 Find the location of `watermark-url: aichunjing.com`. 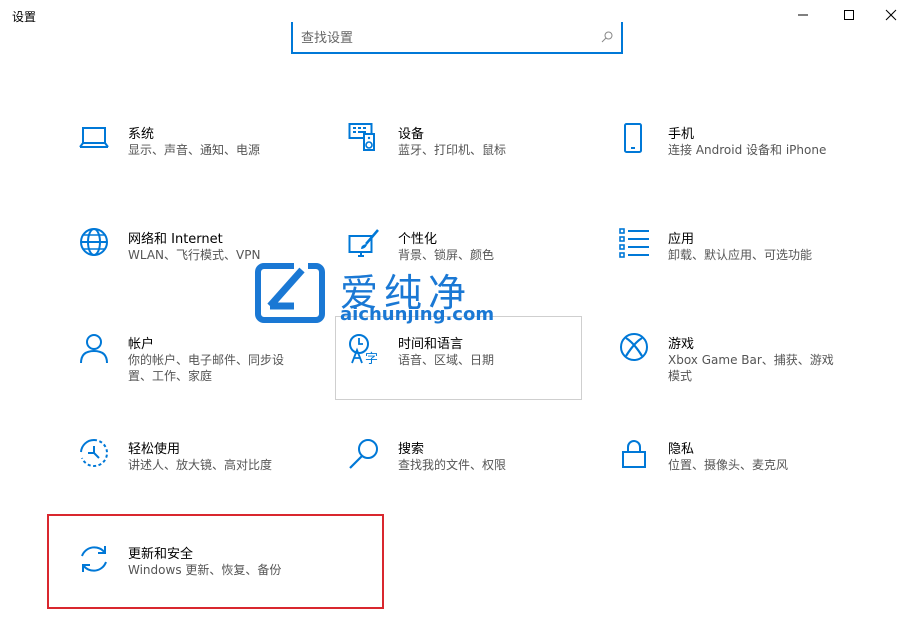

watermark-url: aichunjing.com is located at coordinates (417, 314).